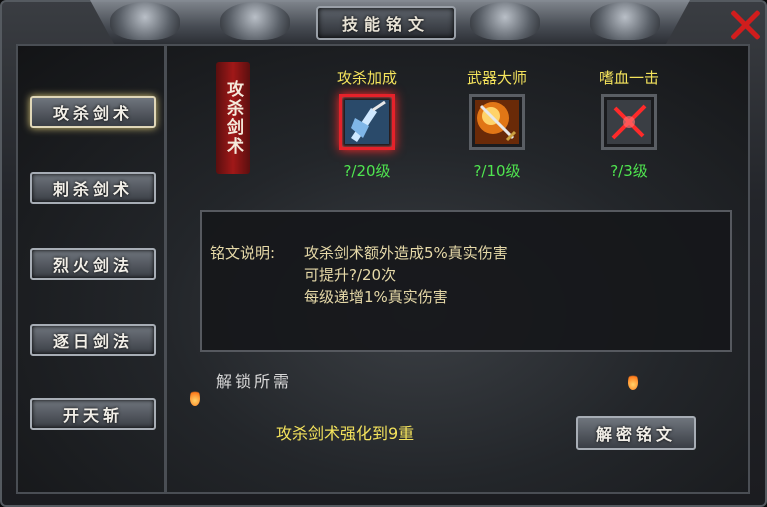 The width and height of the screenshot is (767, 507). I want to click on inscription-name: 武器大师, so click(496, 78).